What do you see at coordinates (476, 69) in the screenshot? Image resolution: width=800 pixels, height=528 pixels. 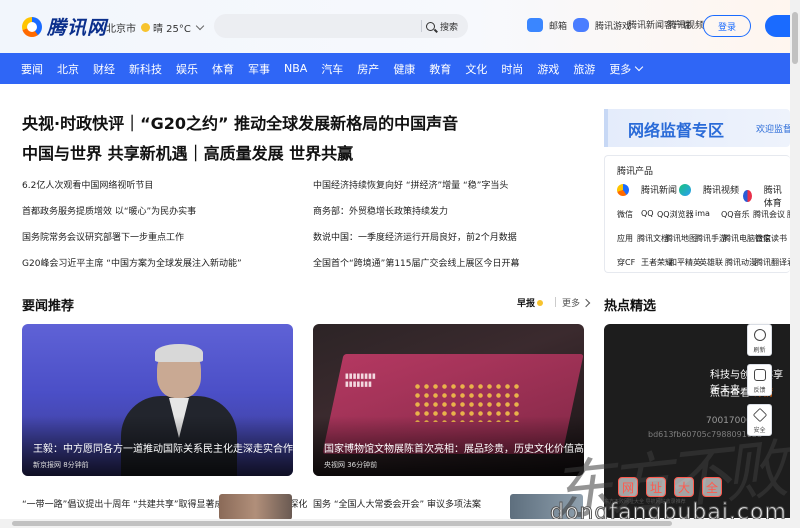 I see `nav-item: 文化` at bounding box center [476, 69].